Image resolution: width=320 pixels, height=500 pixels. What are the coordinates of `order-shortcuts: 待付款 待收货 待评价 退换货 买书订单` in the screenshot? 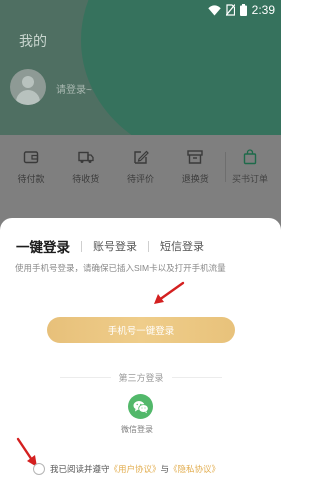 It's located at (140, 170).